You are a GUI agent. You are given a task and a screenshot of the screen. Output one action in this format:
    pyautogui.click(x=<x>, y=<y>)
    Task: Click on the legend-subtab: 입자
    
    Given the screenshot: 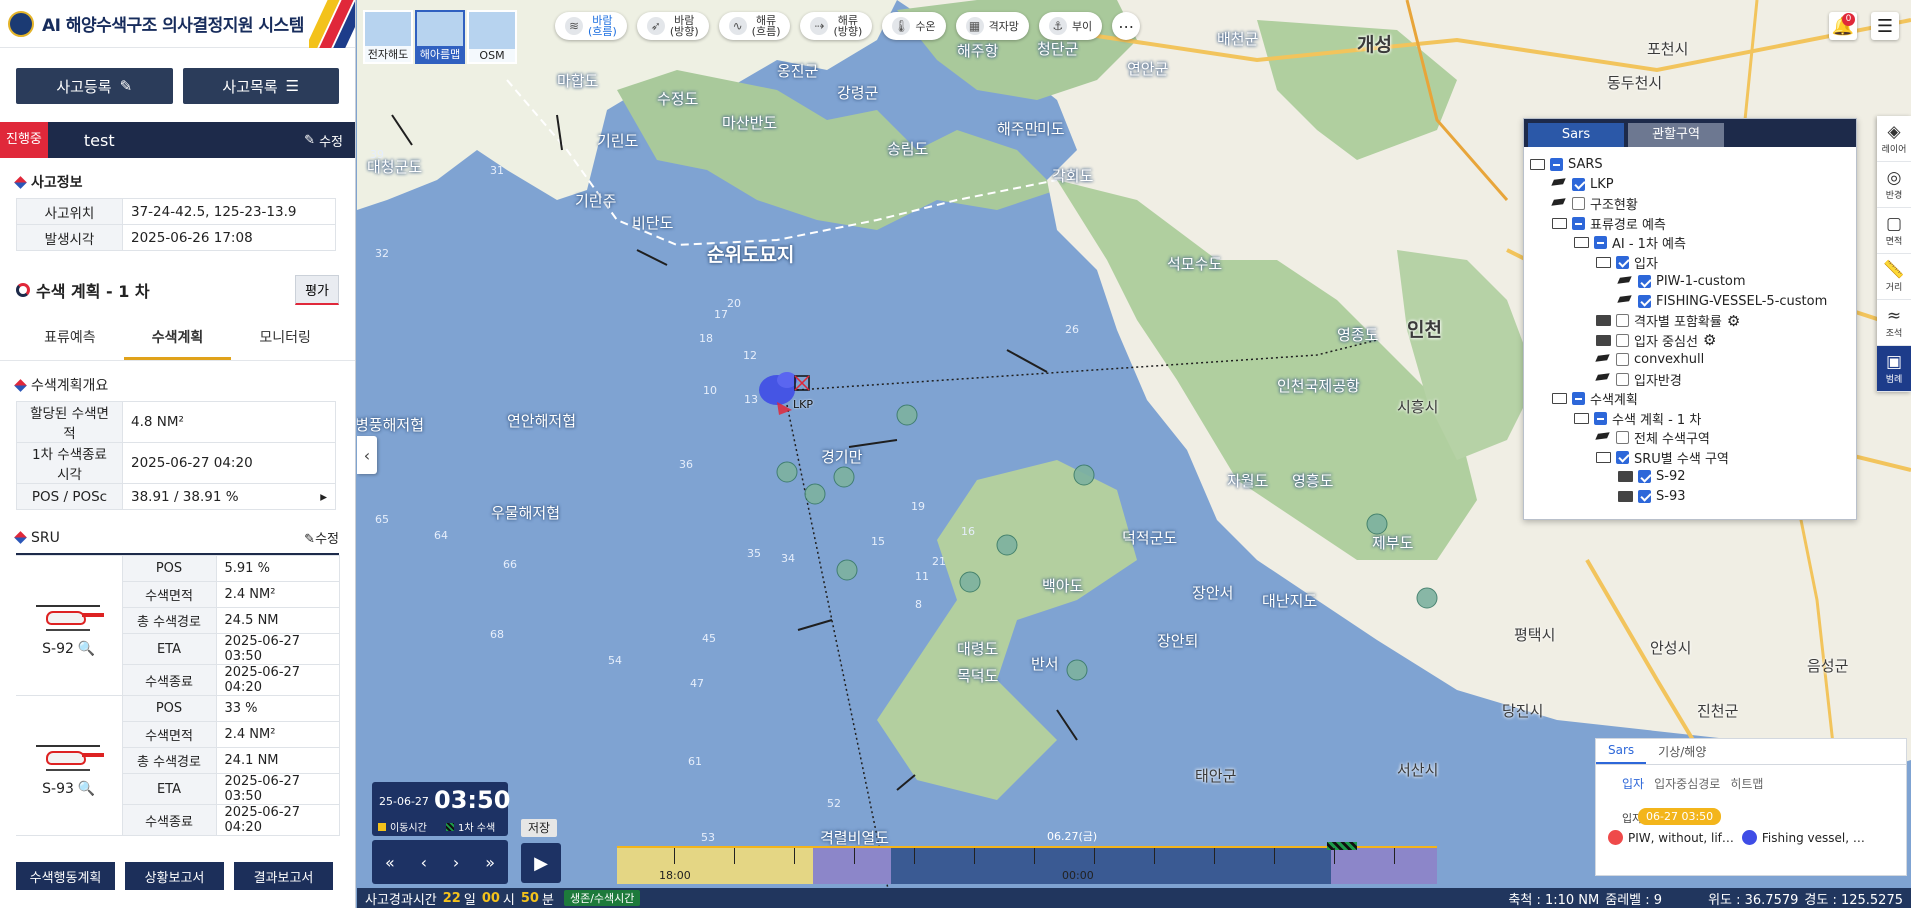 What is the action you would take?
    pyautogui.click(x=1633, y=783)
    